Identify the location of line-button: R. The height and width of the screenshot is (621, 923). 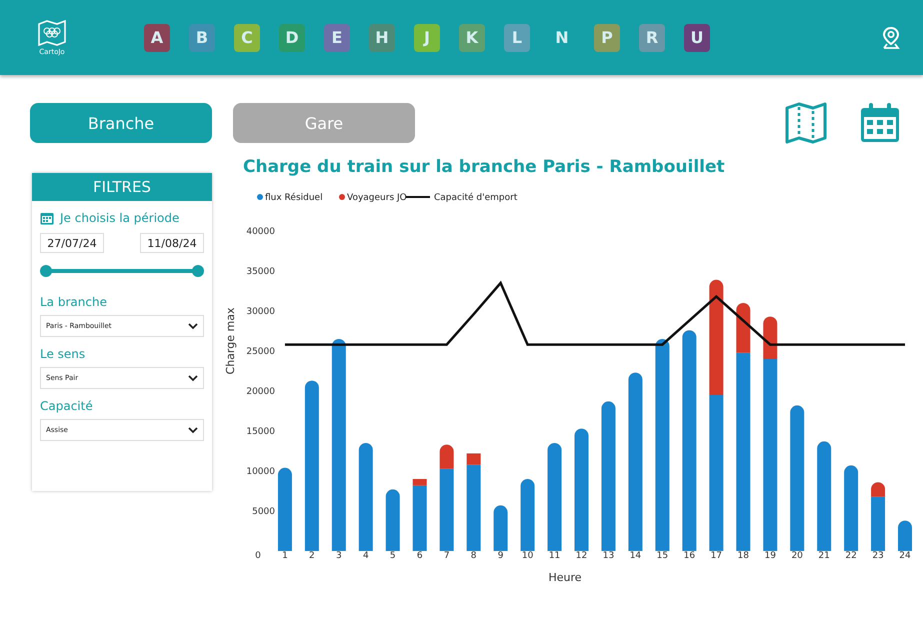
(652, 38).